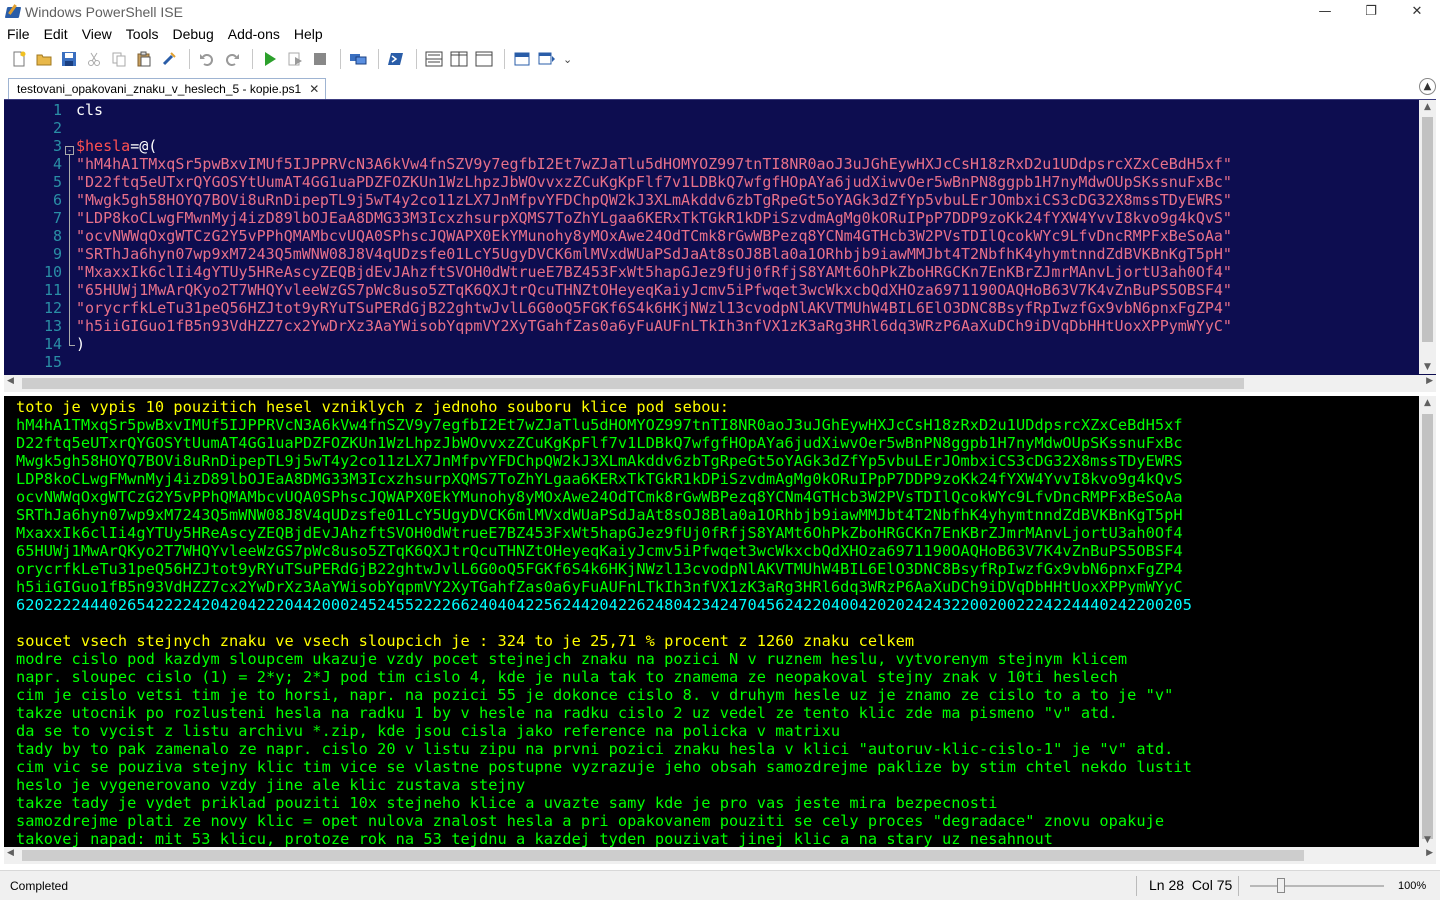 The width and height of the screenshot is (1440, 900). I want to click on run-script-icon, so click(270, 59).